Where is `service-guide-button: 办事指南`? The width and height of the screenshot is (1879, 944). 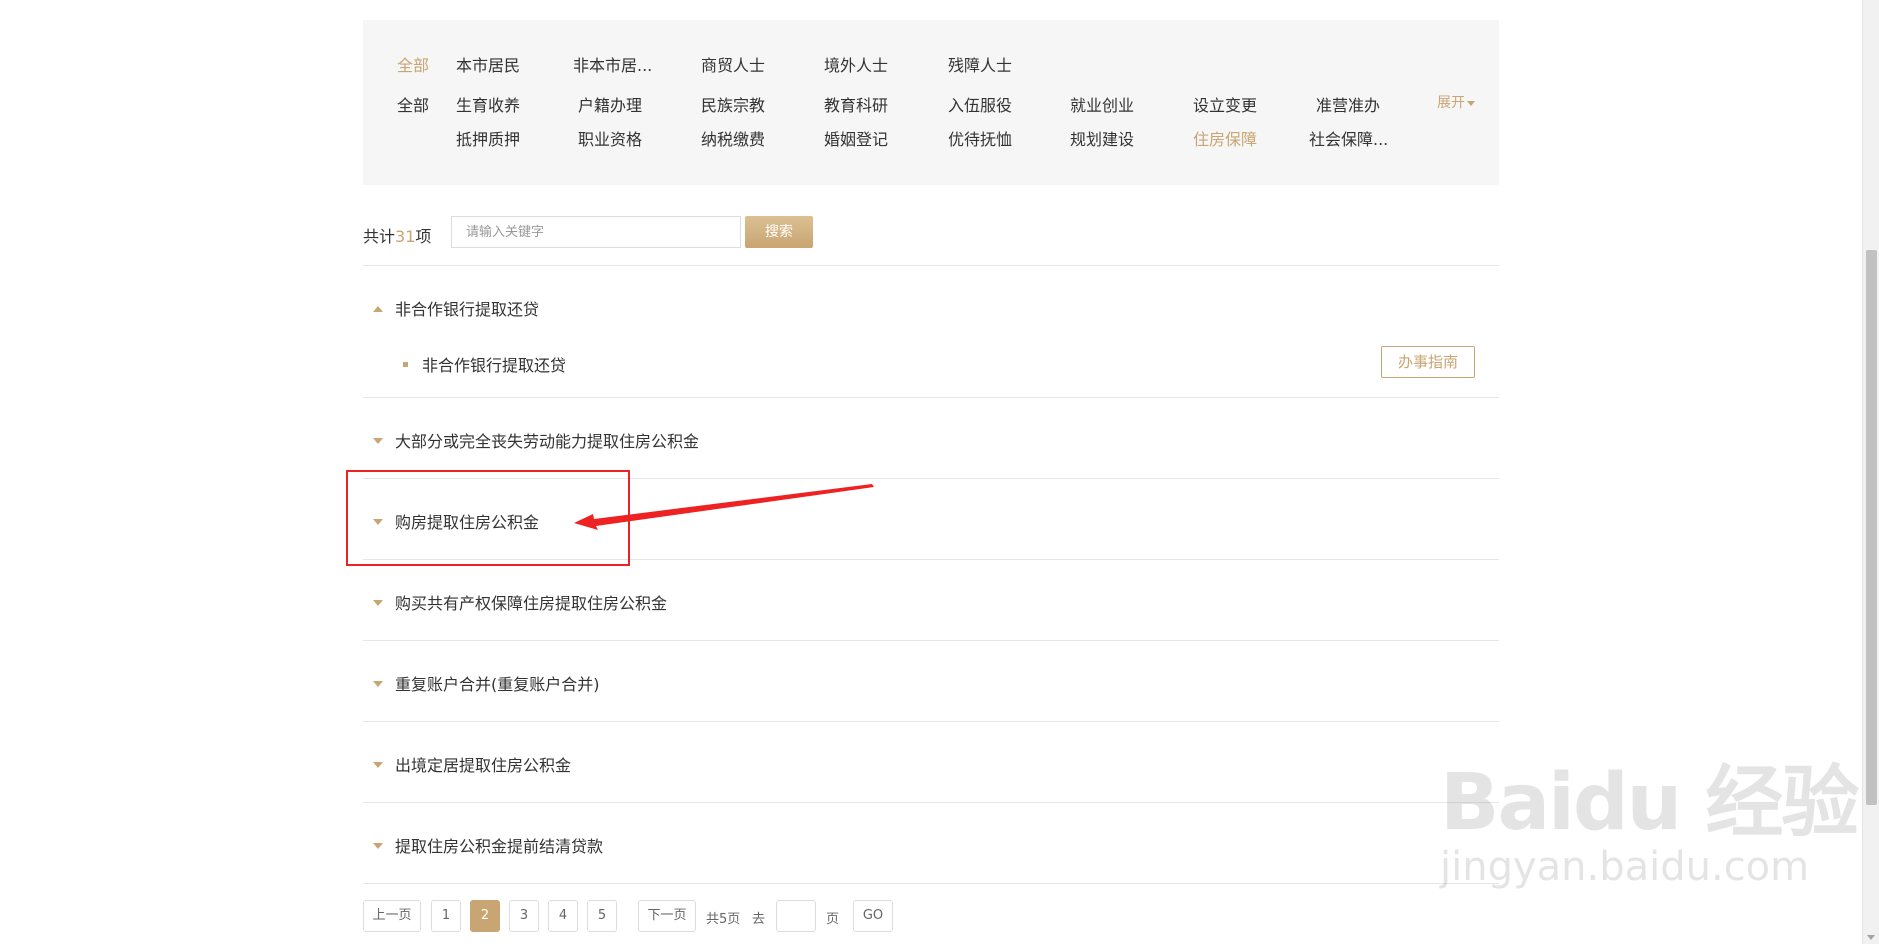 service-guide-button: 办事指南 is located at coordinates (1428, 362).